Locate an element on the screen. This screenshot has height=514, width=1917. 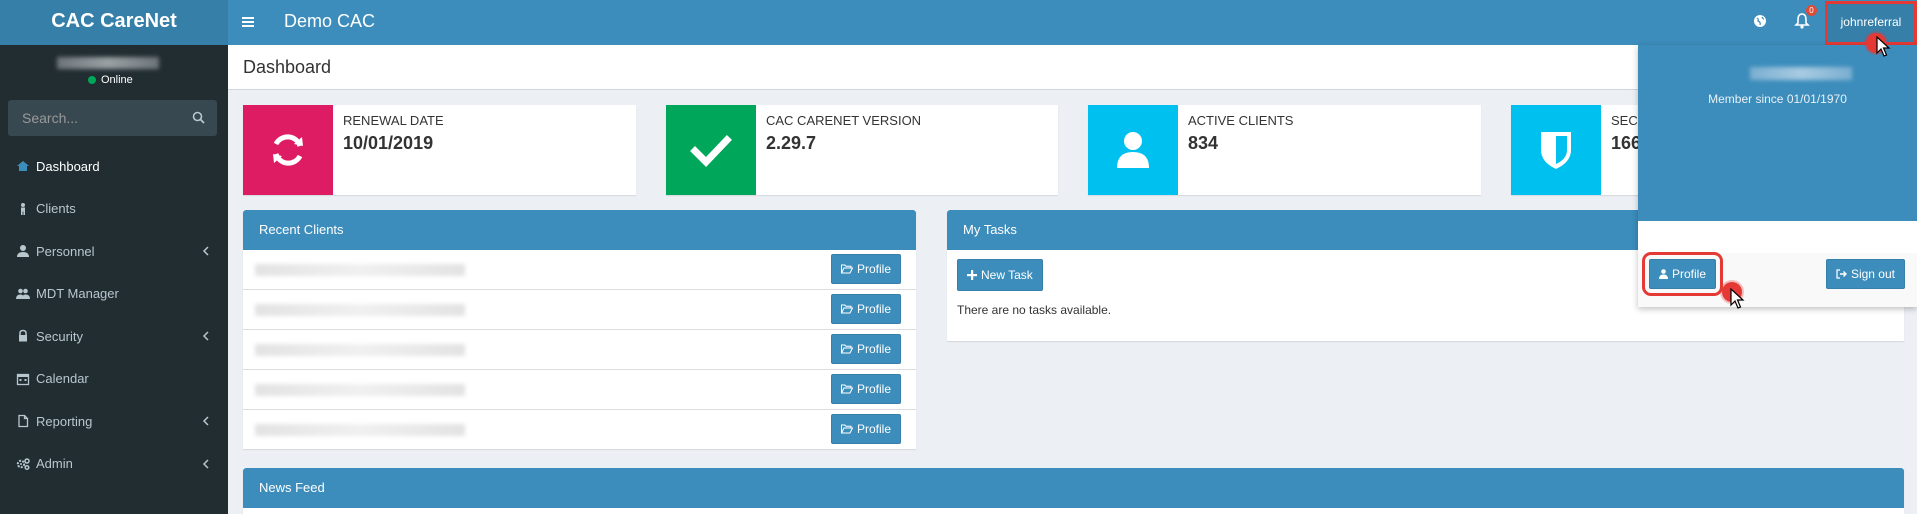
check-icon is located at coordinates (711, 151).